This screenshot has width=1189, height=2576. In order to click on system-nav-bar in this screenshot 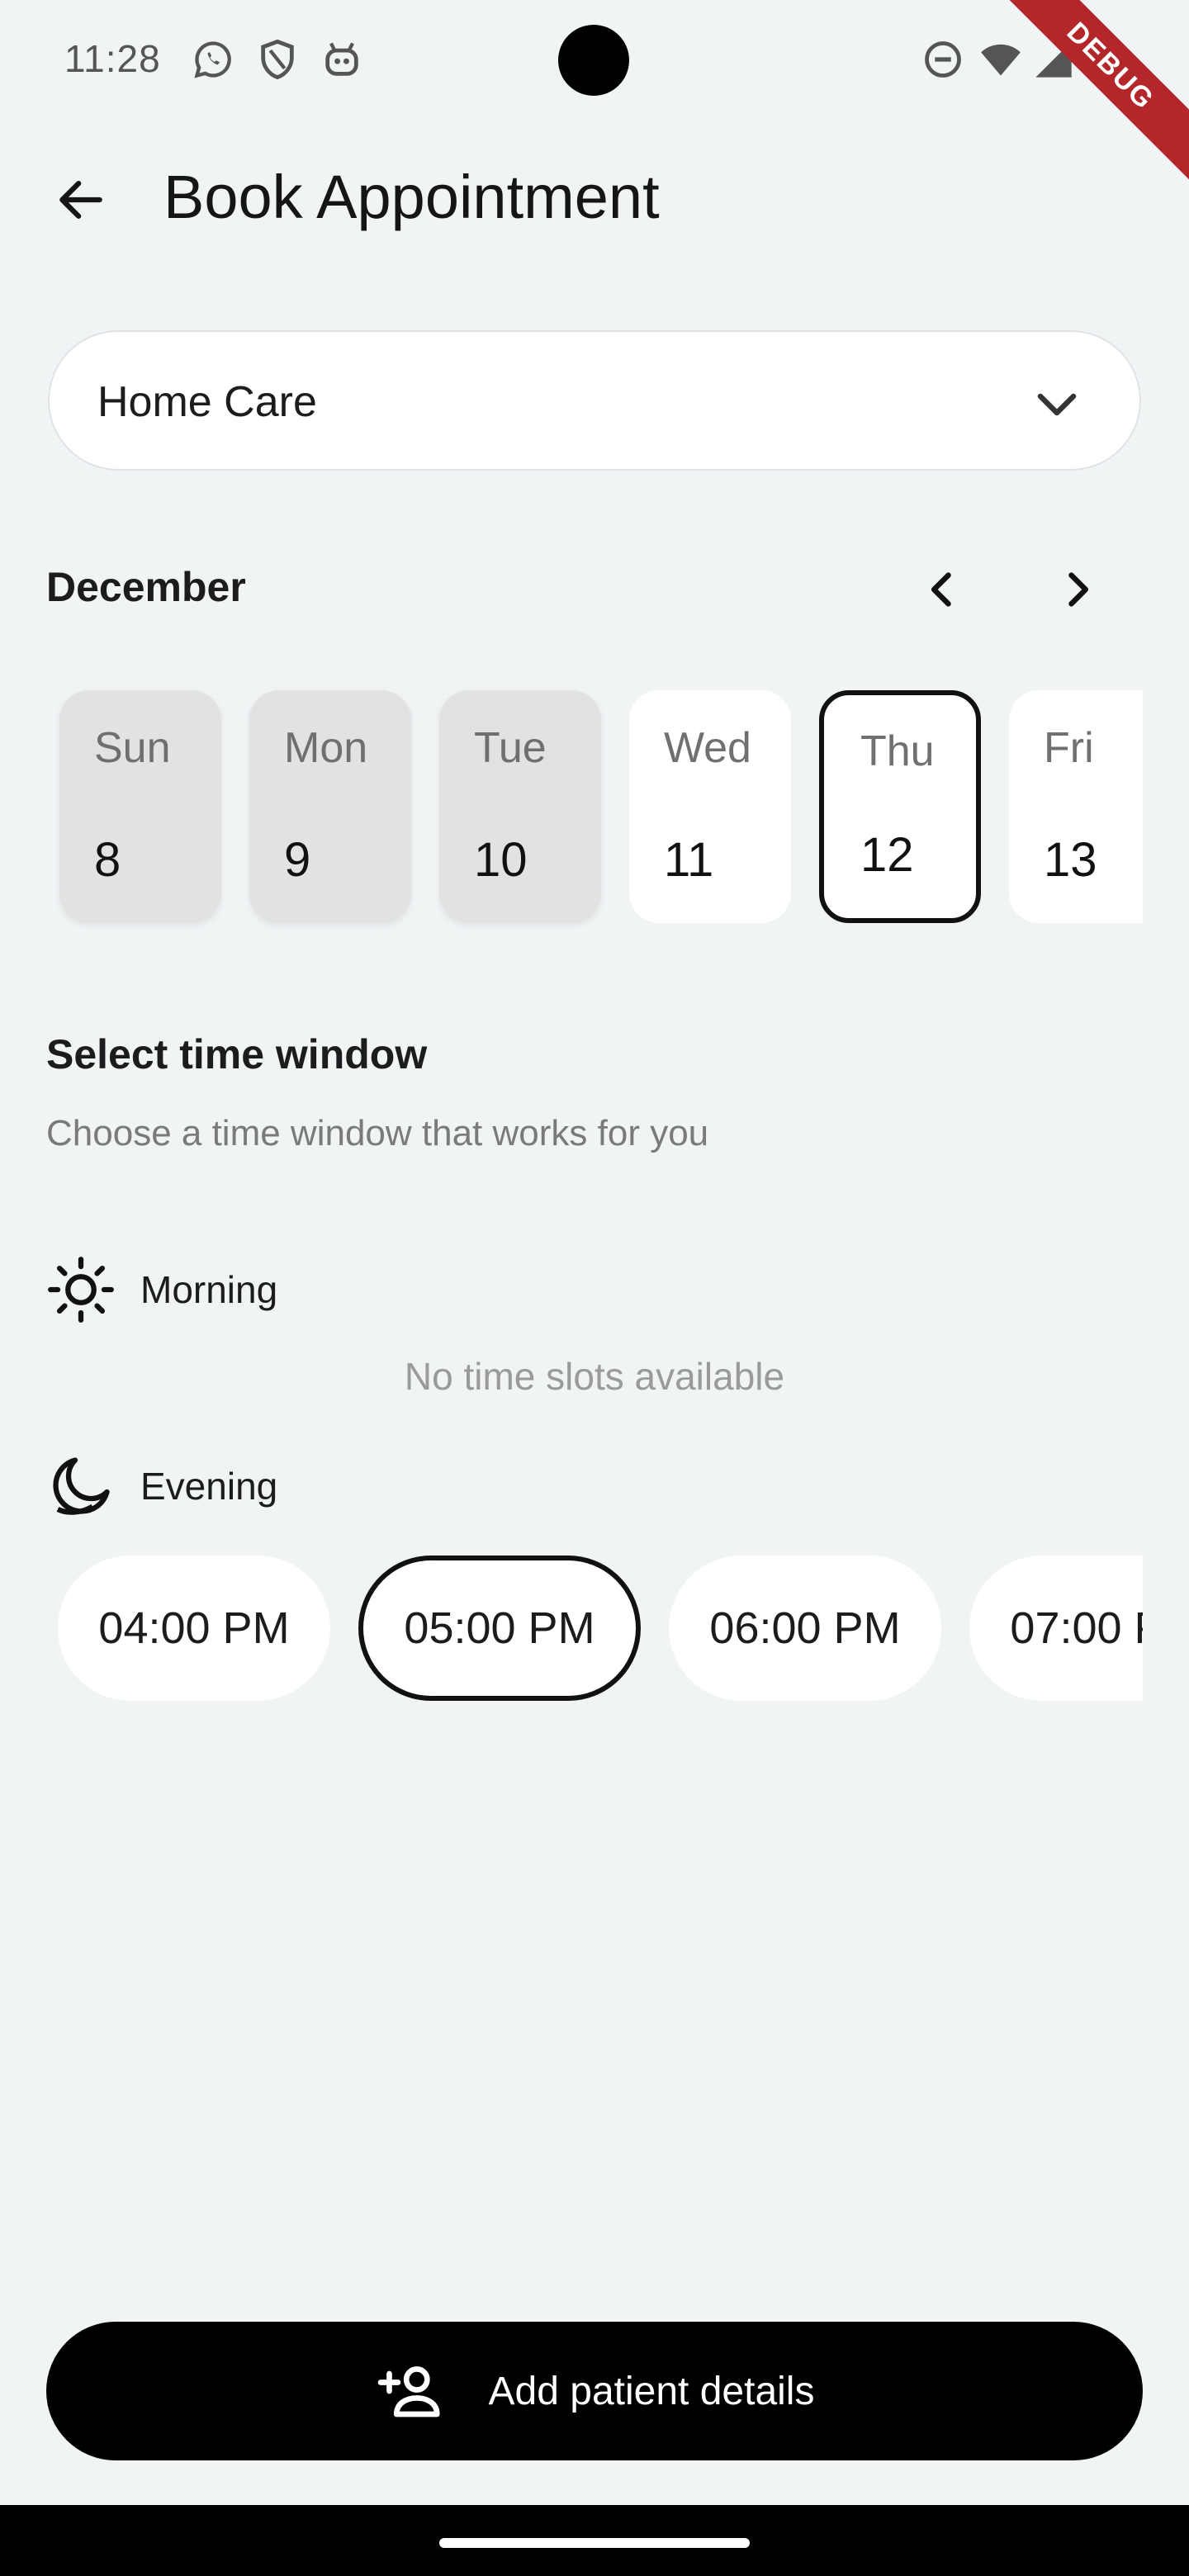, I will do `click(594, 2540)`.